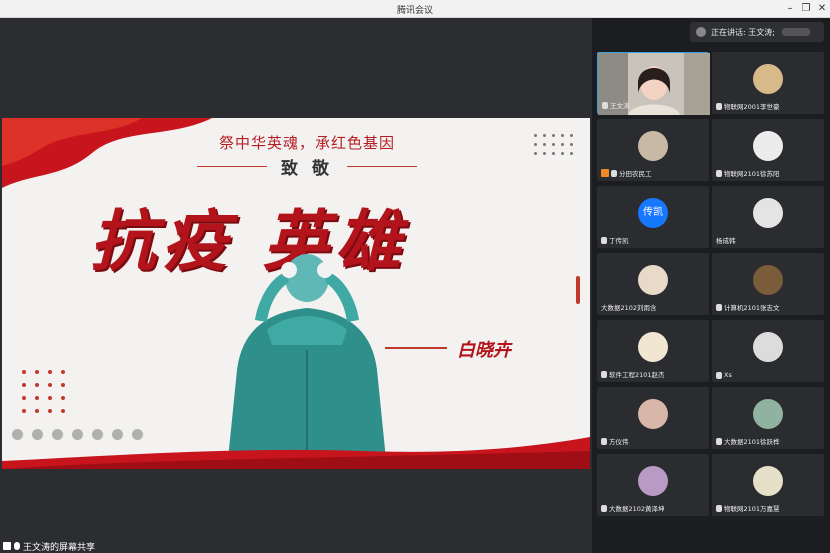 The height and width of the screenshot is (553, 830). What do you see at coordinates (728, 375) in the screenshot?
I see `participant-name: Xs` at bounding box center [728, 375].